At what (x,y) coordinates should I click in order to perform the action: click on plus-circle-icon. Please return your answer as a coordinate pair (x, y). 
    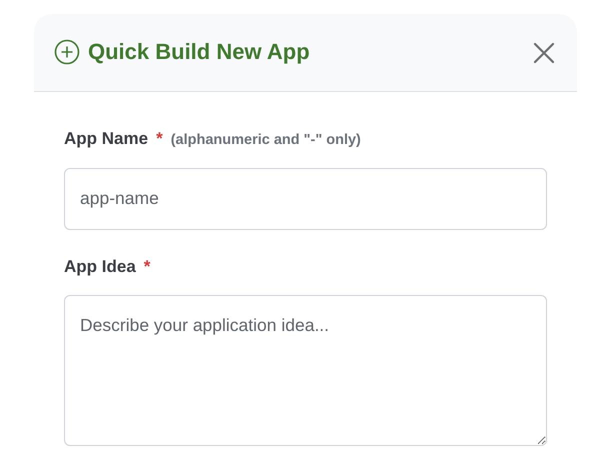
    Looking at the image, I should click on (67, 52).